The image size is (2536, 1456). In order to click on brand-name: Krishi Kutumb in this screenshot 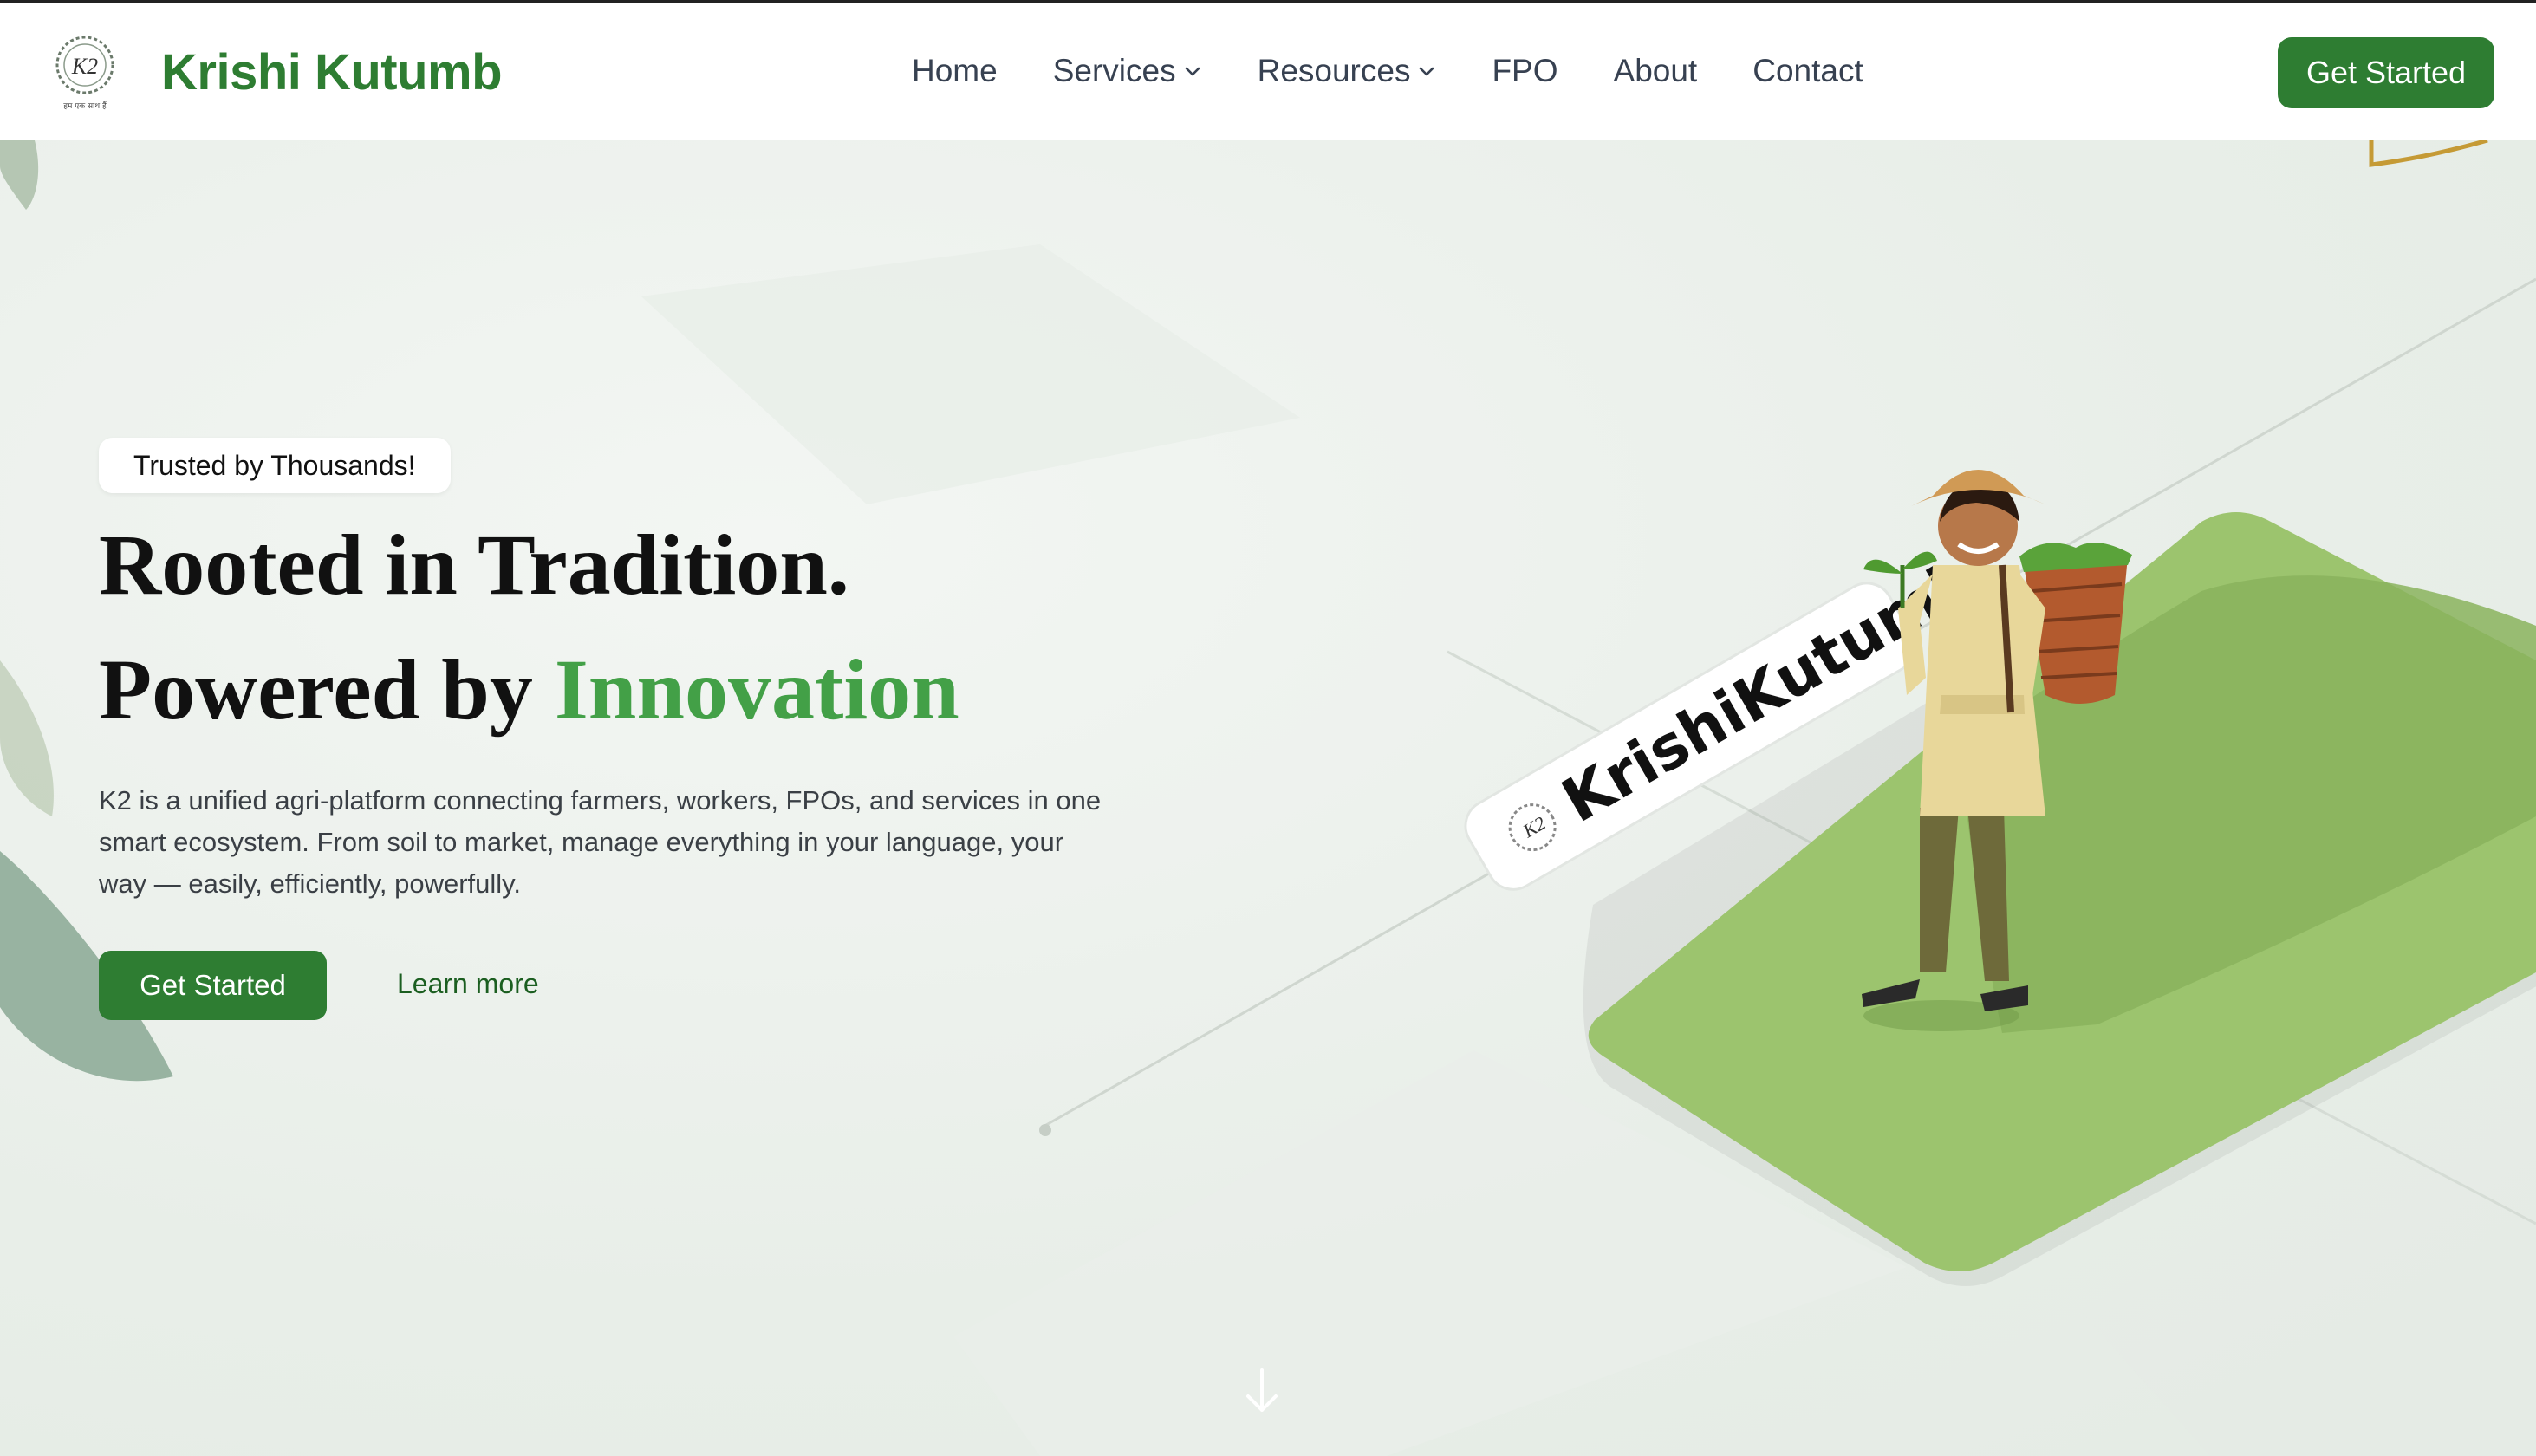, I will do `click(332, 72)`.